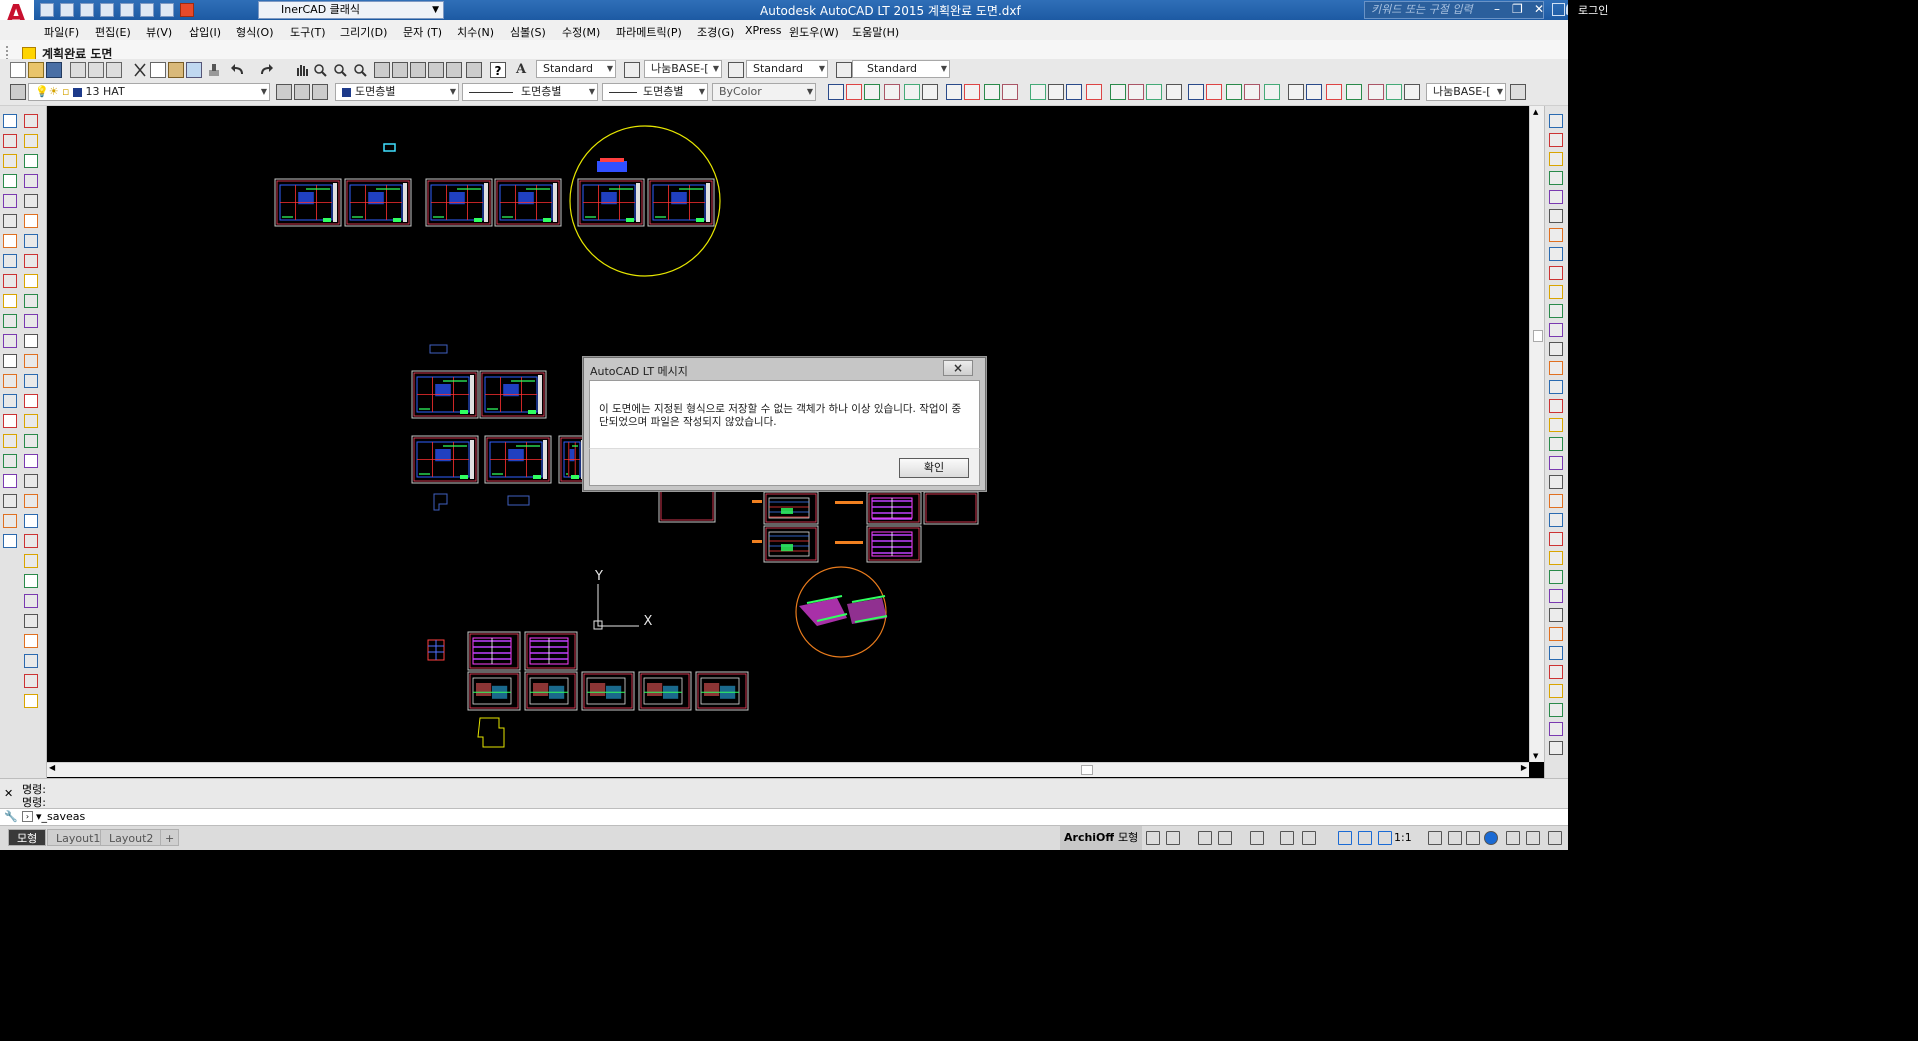  I want to click on properties-icon, so click(382, 70).